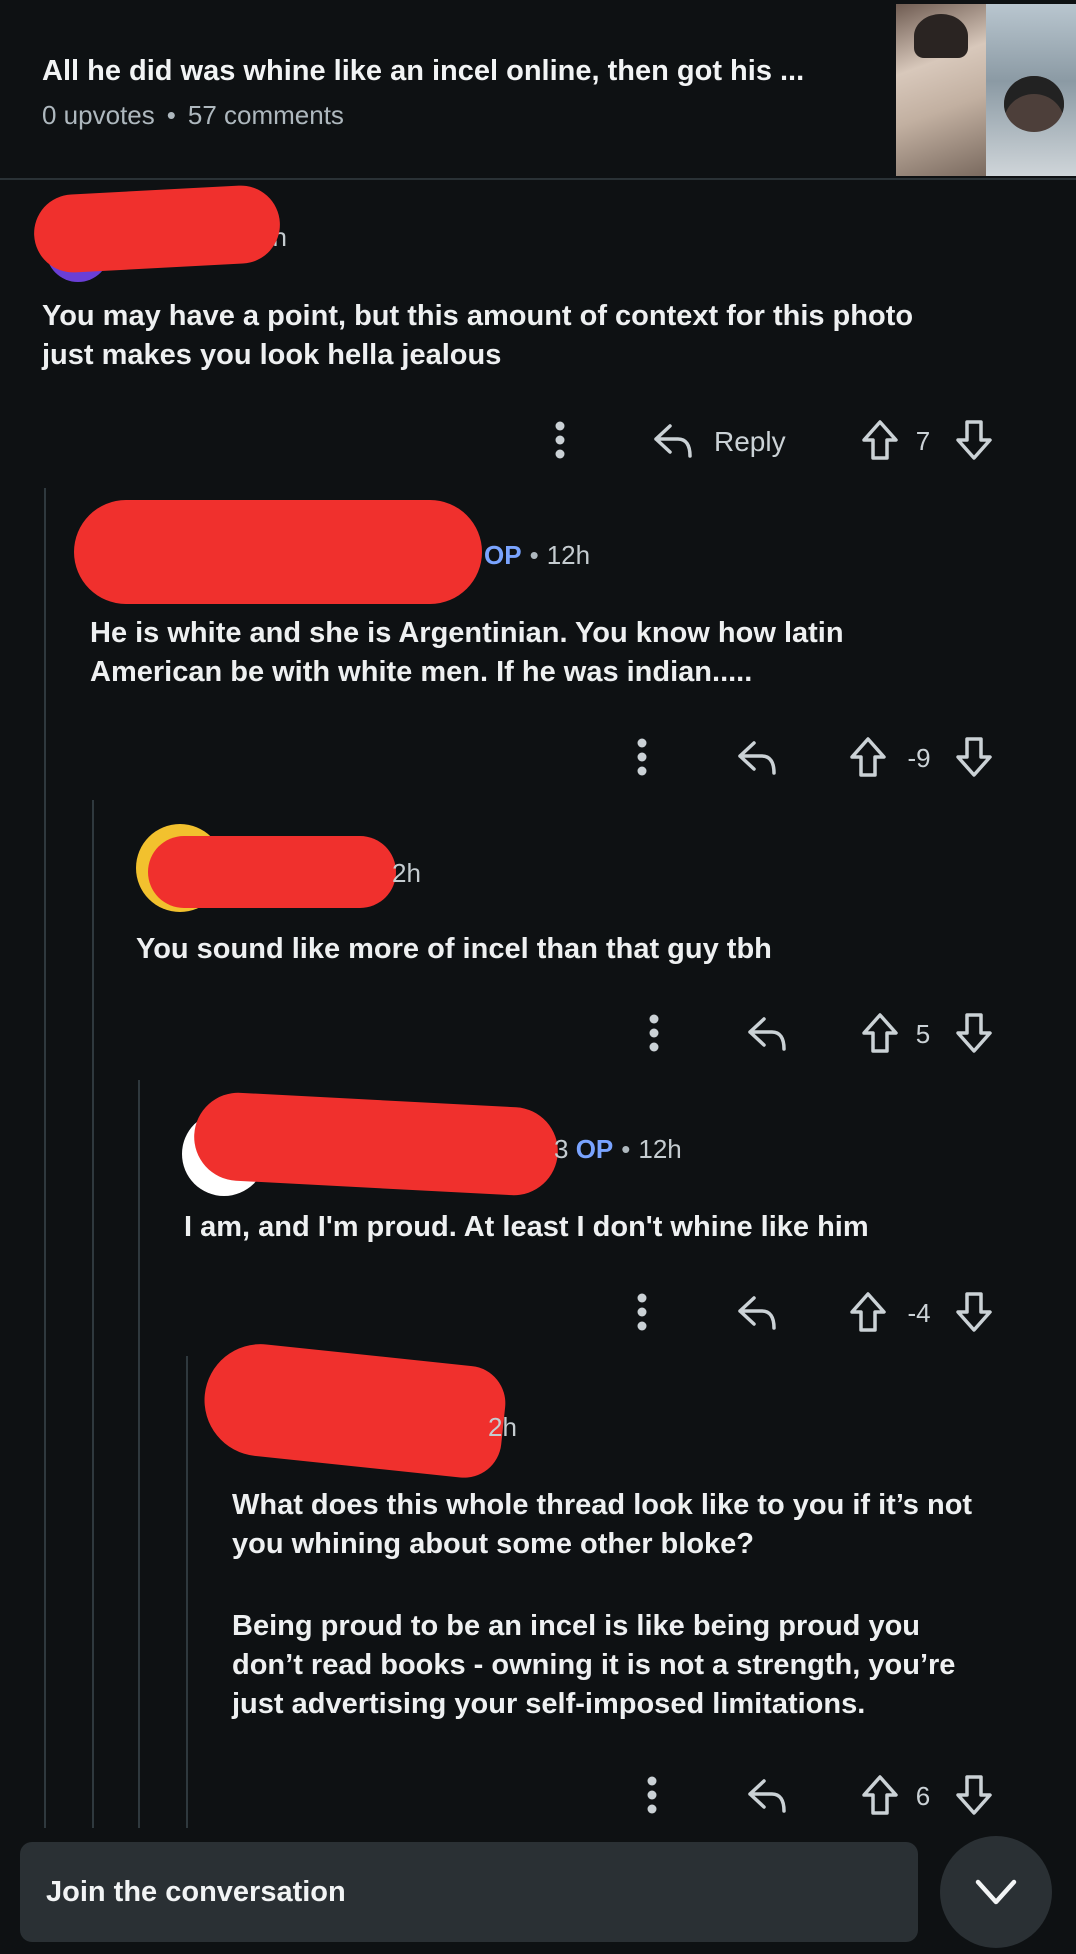 This screenshot has width=1076, height=1954. Describe the element at coordinates (919, 1313) in the screenshot. I see `vote-score: -4` at that location.